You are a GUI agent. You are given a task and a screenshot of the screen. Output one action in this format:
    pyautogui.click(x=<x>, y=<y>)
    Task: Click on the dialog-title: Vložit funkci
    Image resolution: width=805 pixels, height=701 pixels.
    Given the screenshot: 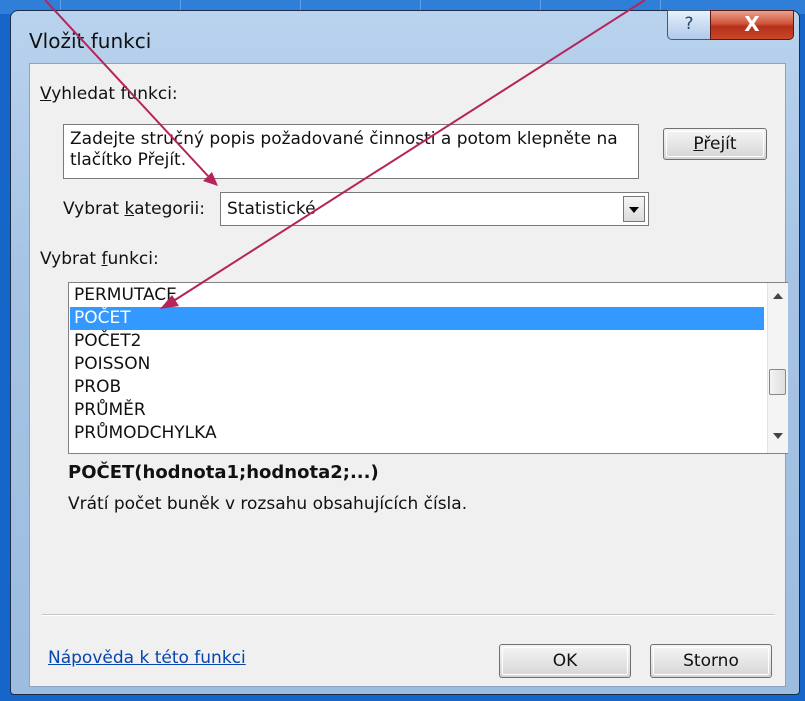 What is the action you would take?
    pyautogui.click(x=90, y=41)
    